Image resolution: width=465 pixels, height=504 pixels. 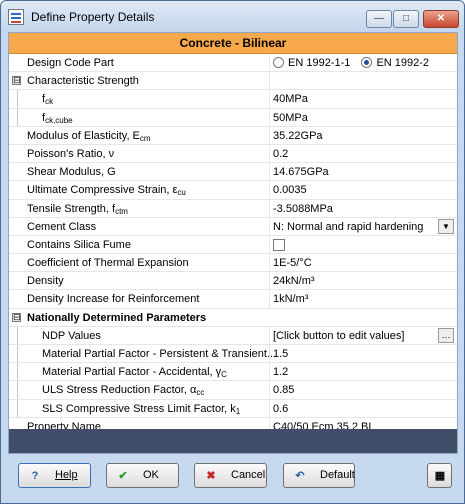 What do you see at coordinates (233, 263) in the screenshot?
I see `row-thermal: Coefficient of Thermal Expansion 1E-5/°C` at bounding box center [233, 263].